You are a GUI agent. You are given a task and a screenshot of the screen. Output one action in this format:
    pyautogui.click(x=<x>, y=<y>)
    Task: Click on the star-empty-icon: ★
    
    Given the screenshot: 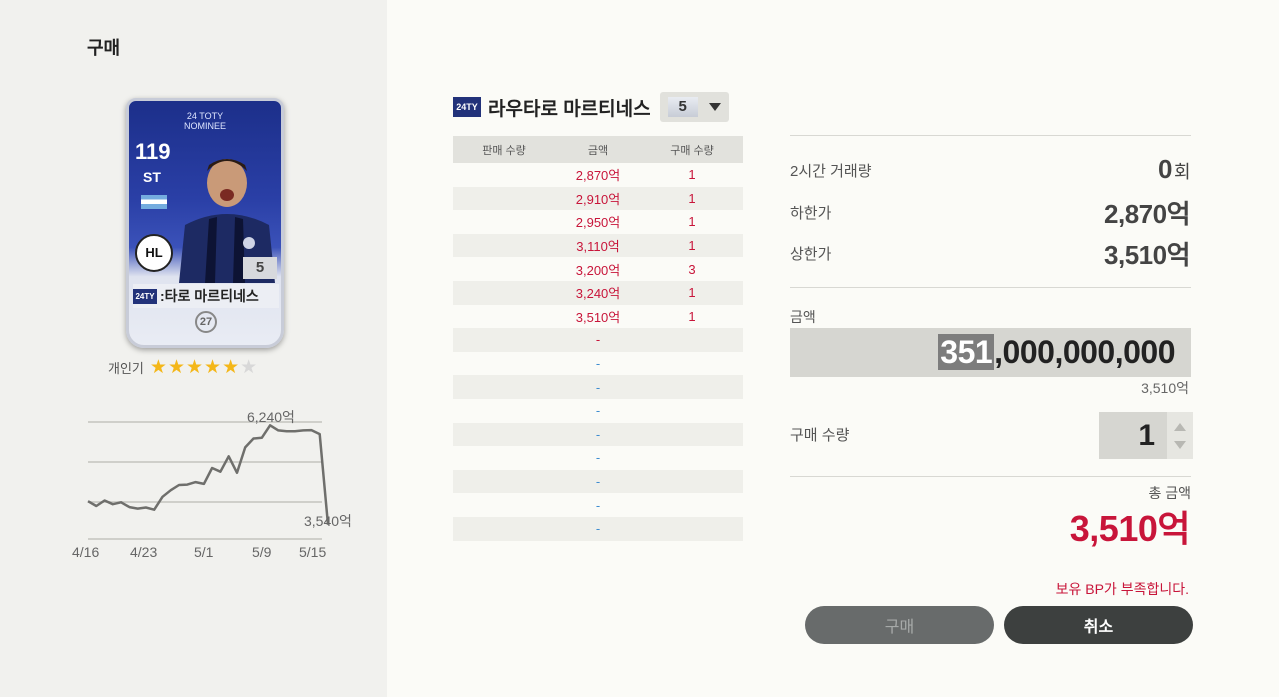 What is the action you would take?
    pyautogui.click(x=249, y=367)
    